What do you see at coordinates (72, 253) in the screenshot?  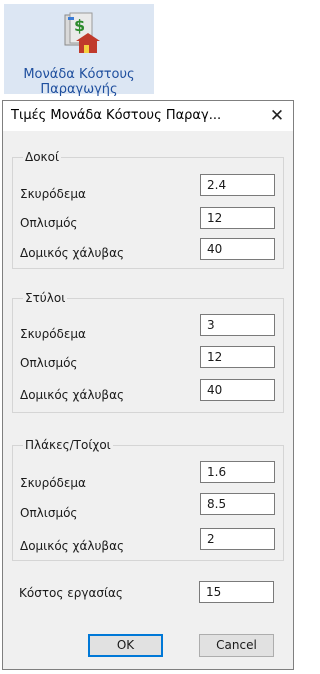 I see `beams-steel-label: Δομικός χάλυβας` at bounding box center [72, 253].